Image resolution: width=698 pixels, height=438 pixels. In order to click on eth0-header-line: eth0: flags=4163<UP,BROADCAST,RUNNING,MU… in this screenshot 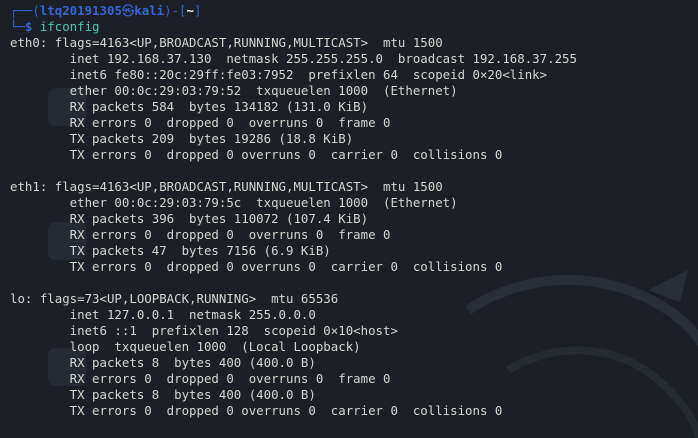, I will do `click(226, 42)`.